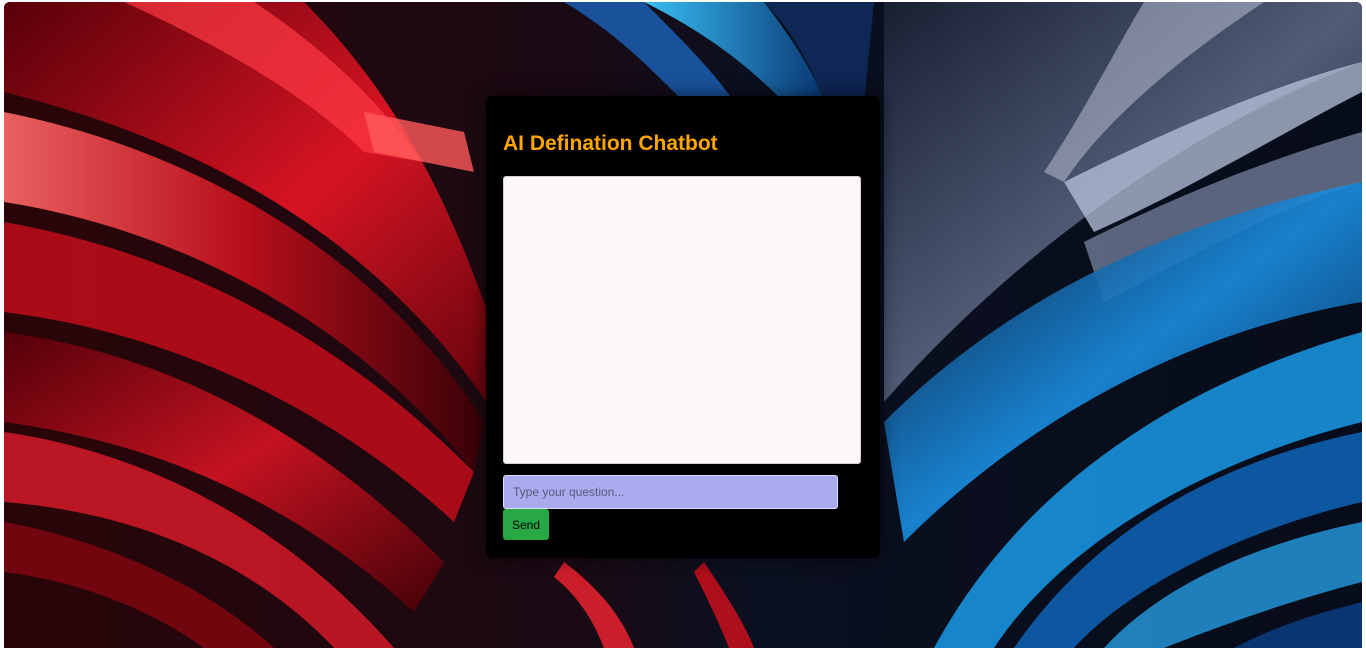 This screenshot has height=648, width=1366. What do you see at coordinates (610, 143) in the screenshot?
I see `chatbot-title: AI Defination Chatbot` at bounding box center [610, 143].